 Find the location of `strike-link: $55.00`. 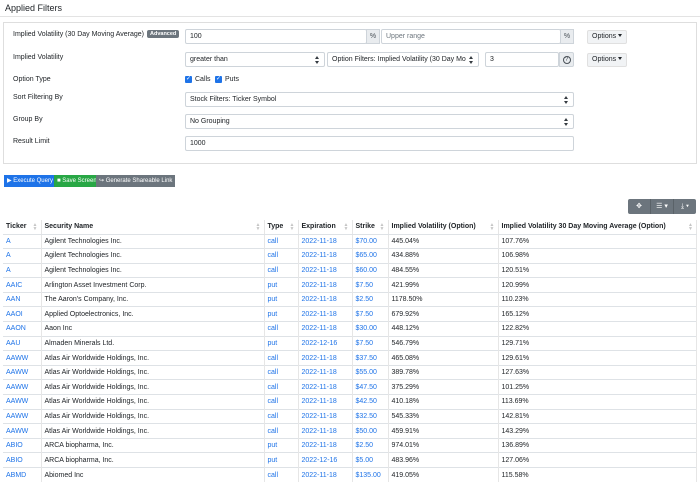

strike-link: $55.00 is located at coordinates (370, 372).